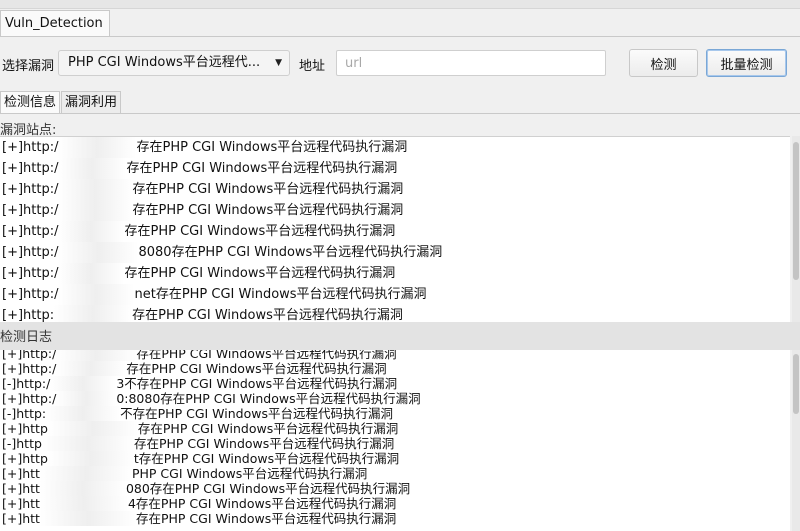 This screenshot has height=531, width=800. What do you see at coordinates (746, 63) in the screenshot?
I see `batch-detect-button: 批量检测` at bounding box center [746, 63].